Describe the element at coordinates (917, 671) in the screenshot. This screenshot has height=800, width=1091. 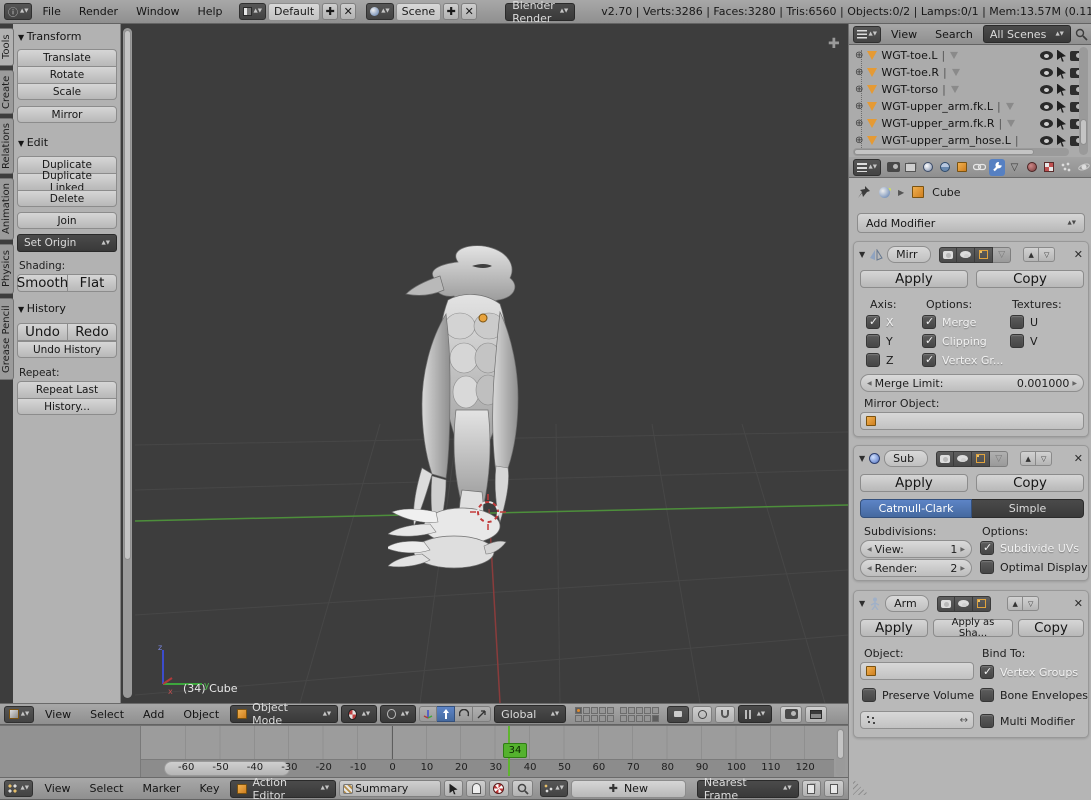
I see `armature-object-field` at that location.